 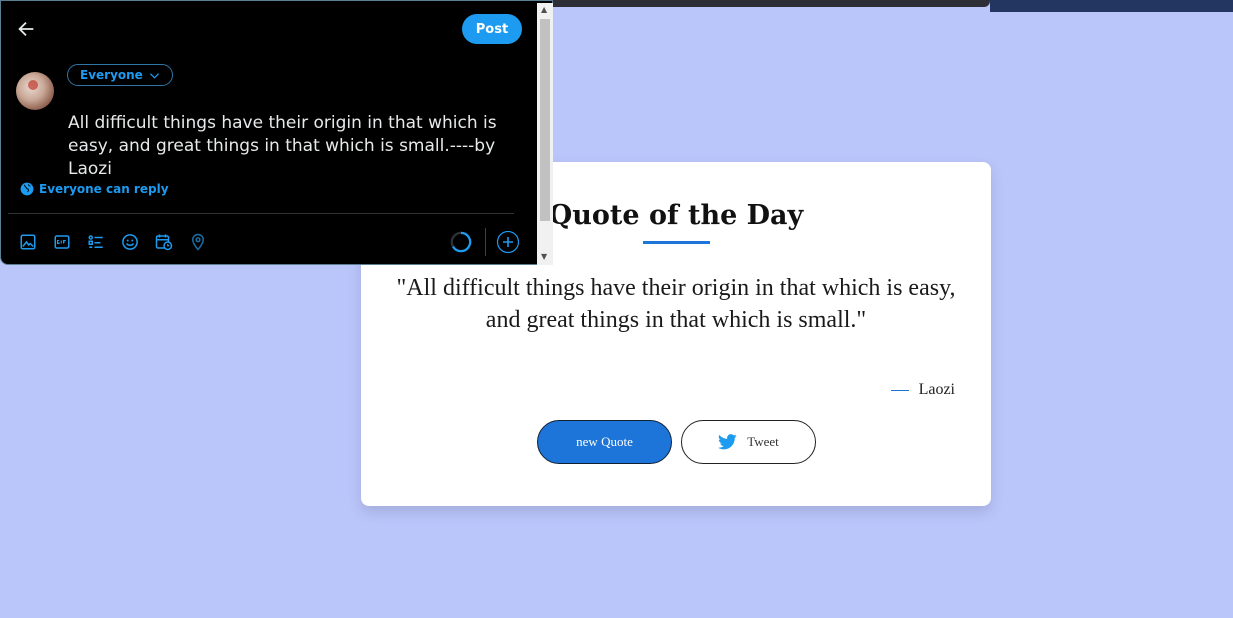 What do you see at coordinates (164, 242) in the screenshot?
I see `schedule-icon` at bounding box center [164, 242].